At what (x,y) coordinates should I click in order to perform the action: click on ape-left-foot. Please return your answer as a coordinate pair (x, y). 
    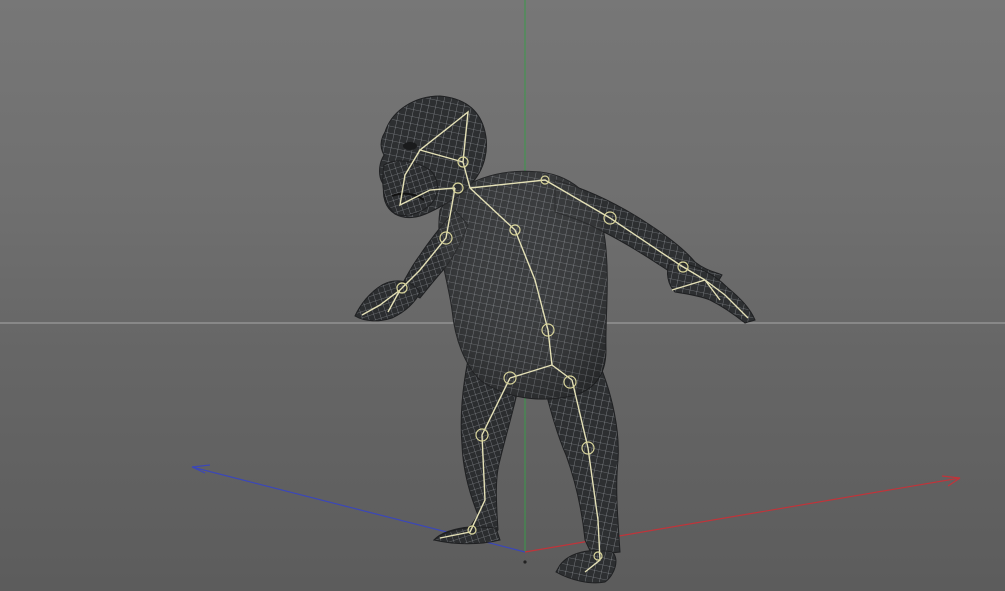
    Looking at the image, I should click on (466, 535).